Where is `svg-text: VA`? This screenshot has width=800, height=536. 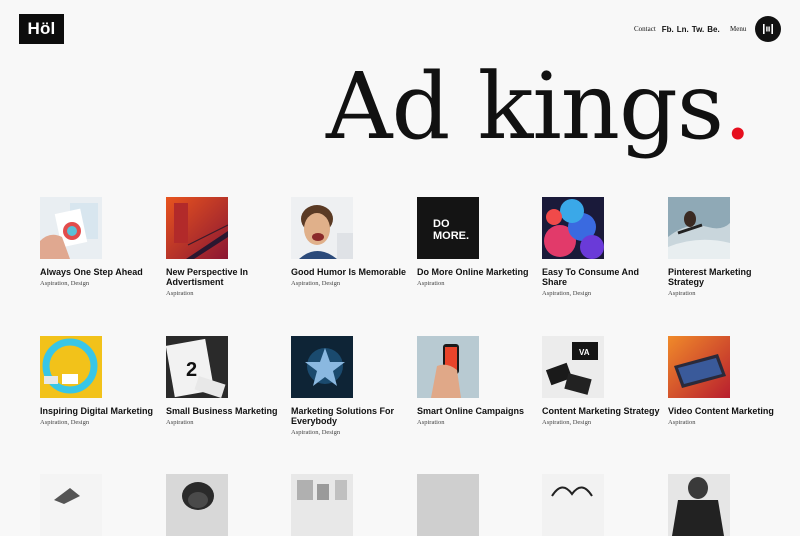 svg-text: VA is located at coordinates (584, 352).